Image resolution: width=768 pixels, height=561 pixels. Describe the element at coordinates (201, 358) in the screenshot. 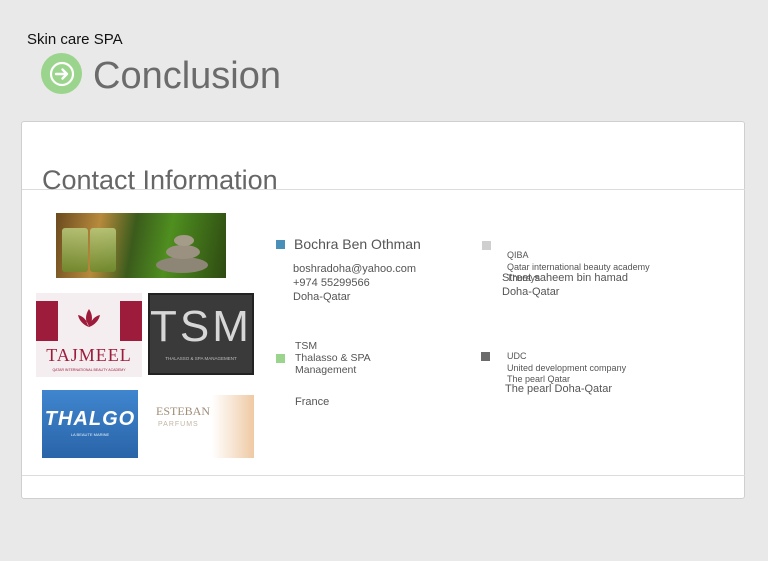

I see `tsm-logo-subtitle: THALASSO & SPA MANAGEMENT` at that location.